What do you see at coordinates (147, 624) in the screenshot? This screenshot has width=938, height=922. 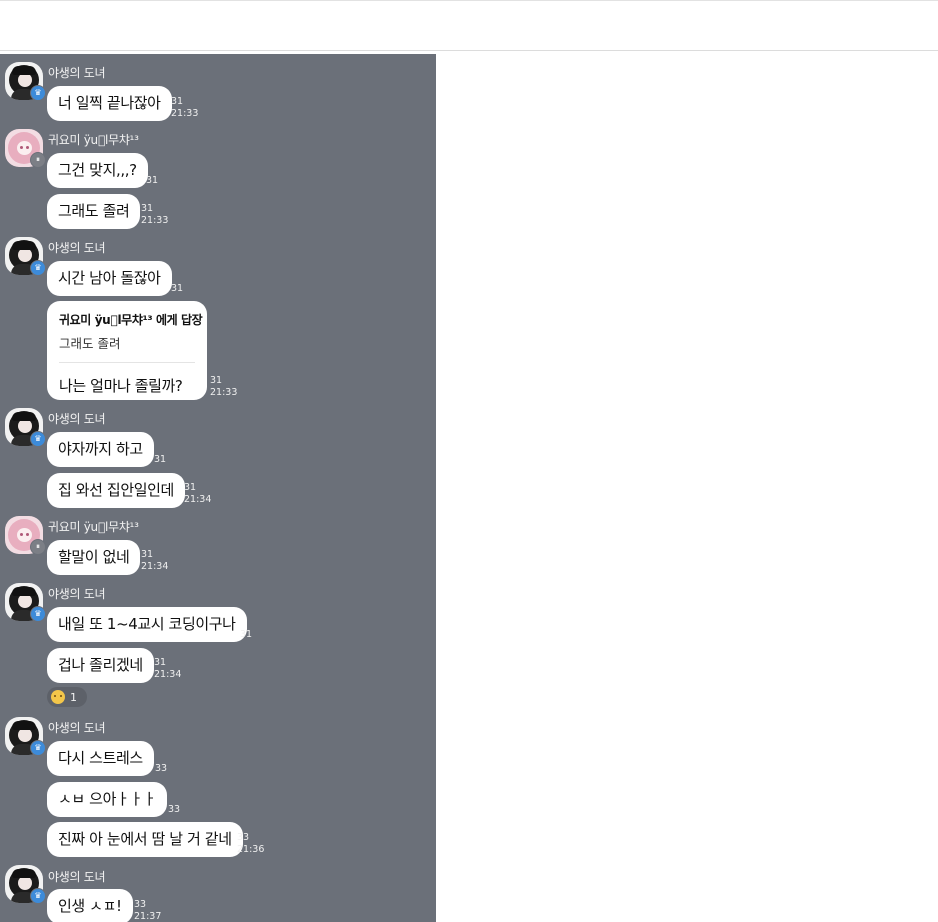 I see `message-bubble: 내일 또 1~4교시 코딩이구나` at bounding box center [147, 624].